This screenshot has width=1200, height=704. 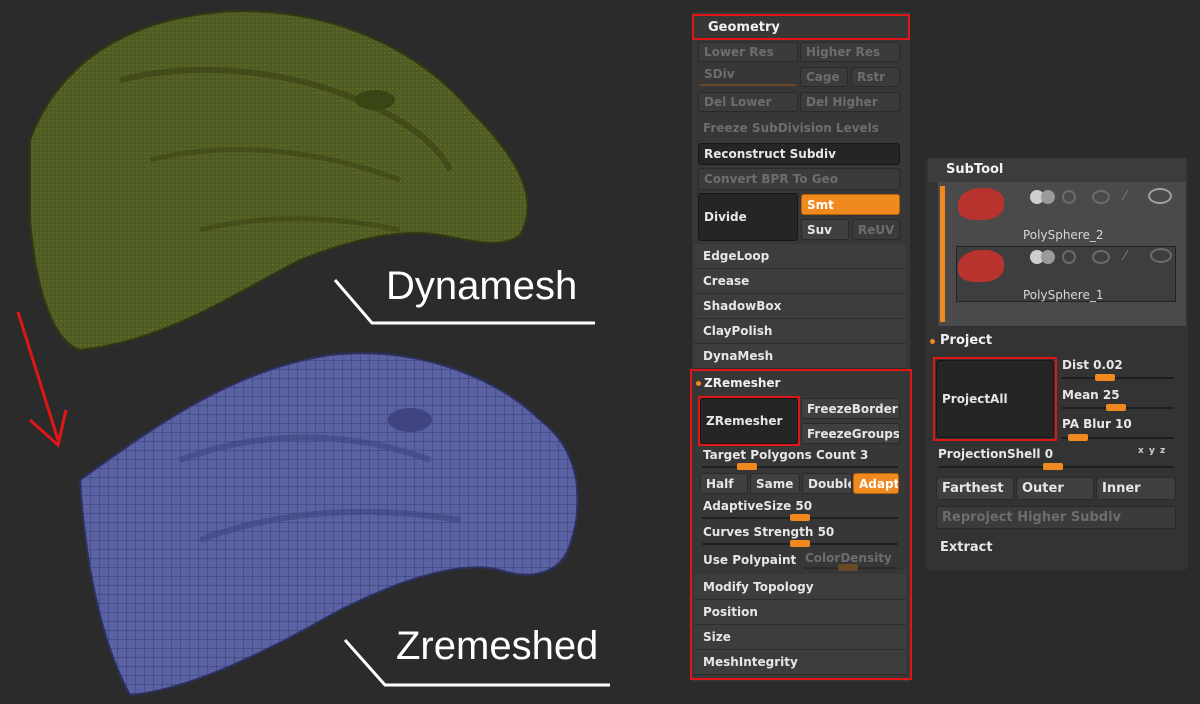 What do you see at coordinates (748, 102) in the screenshot?
I see `del-lower-button: Del Lower` at bounding box center [748, 102].